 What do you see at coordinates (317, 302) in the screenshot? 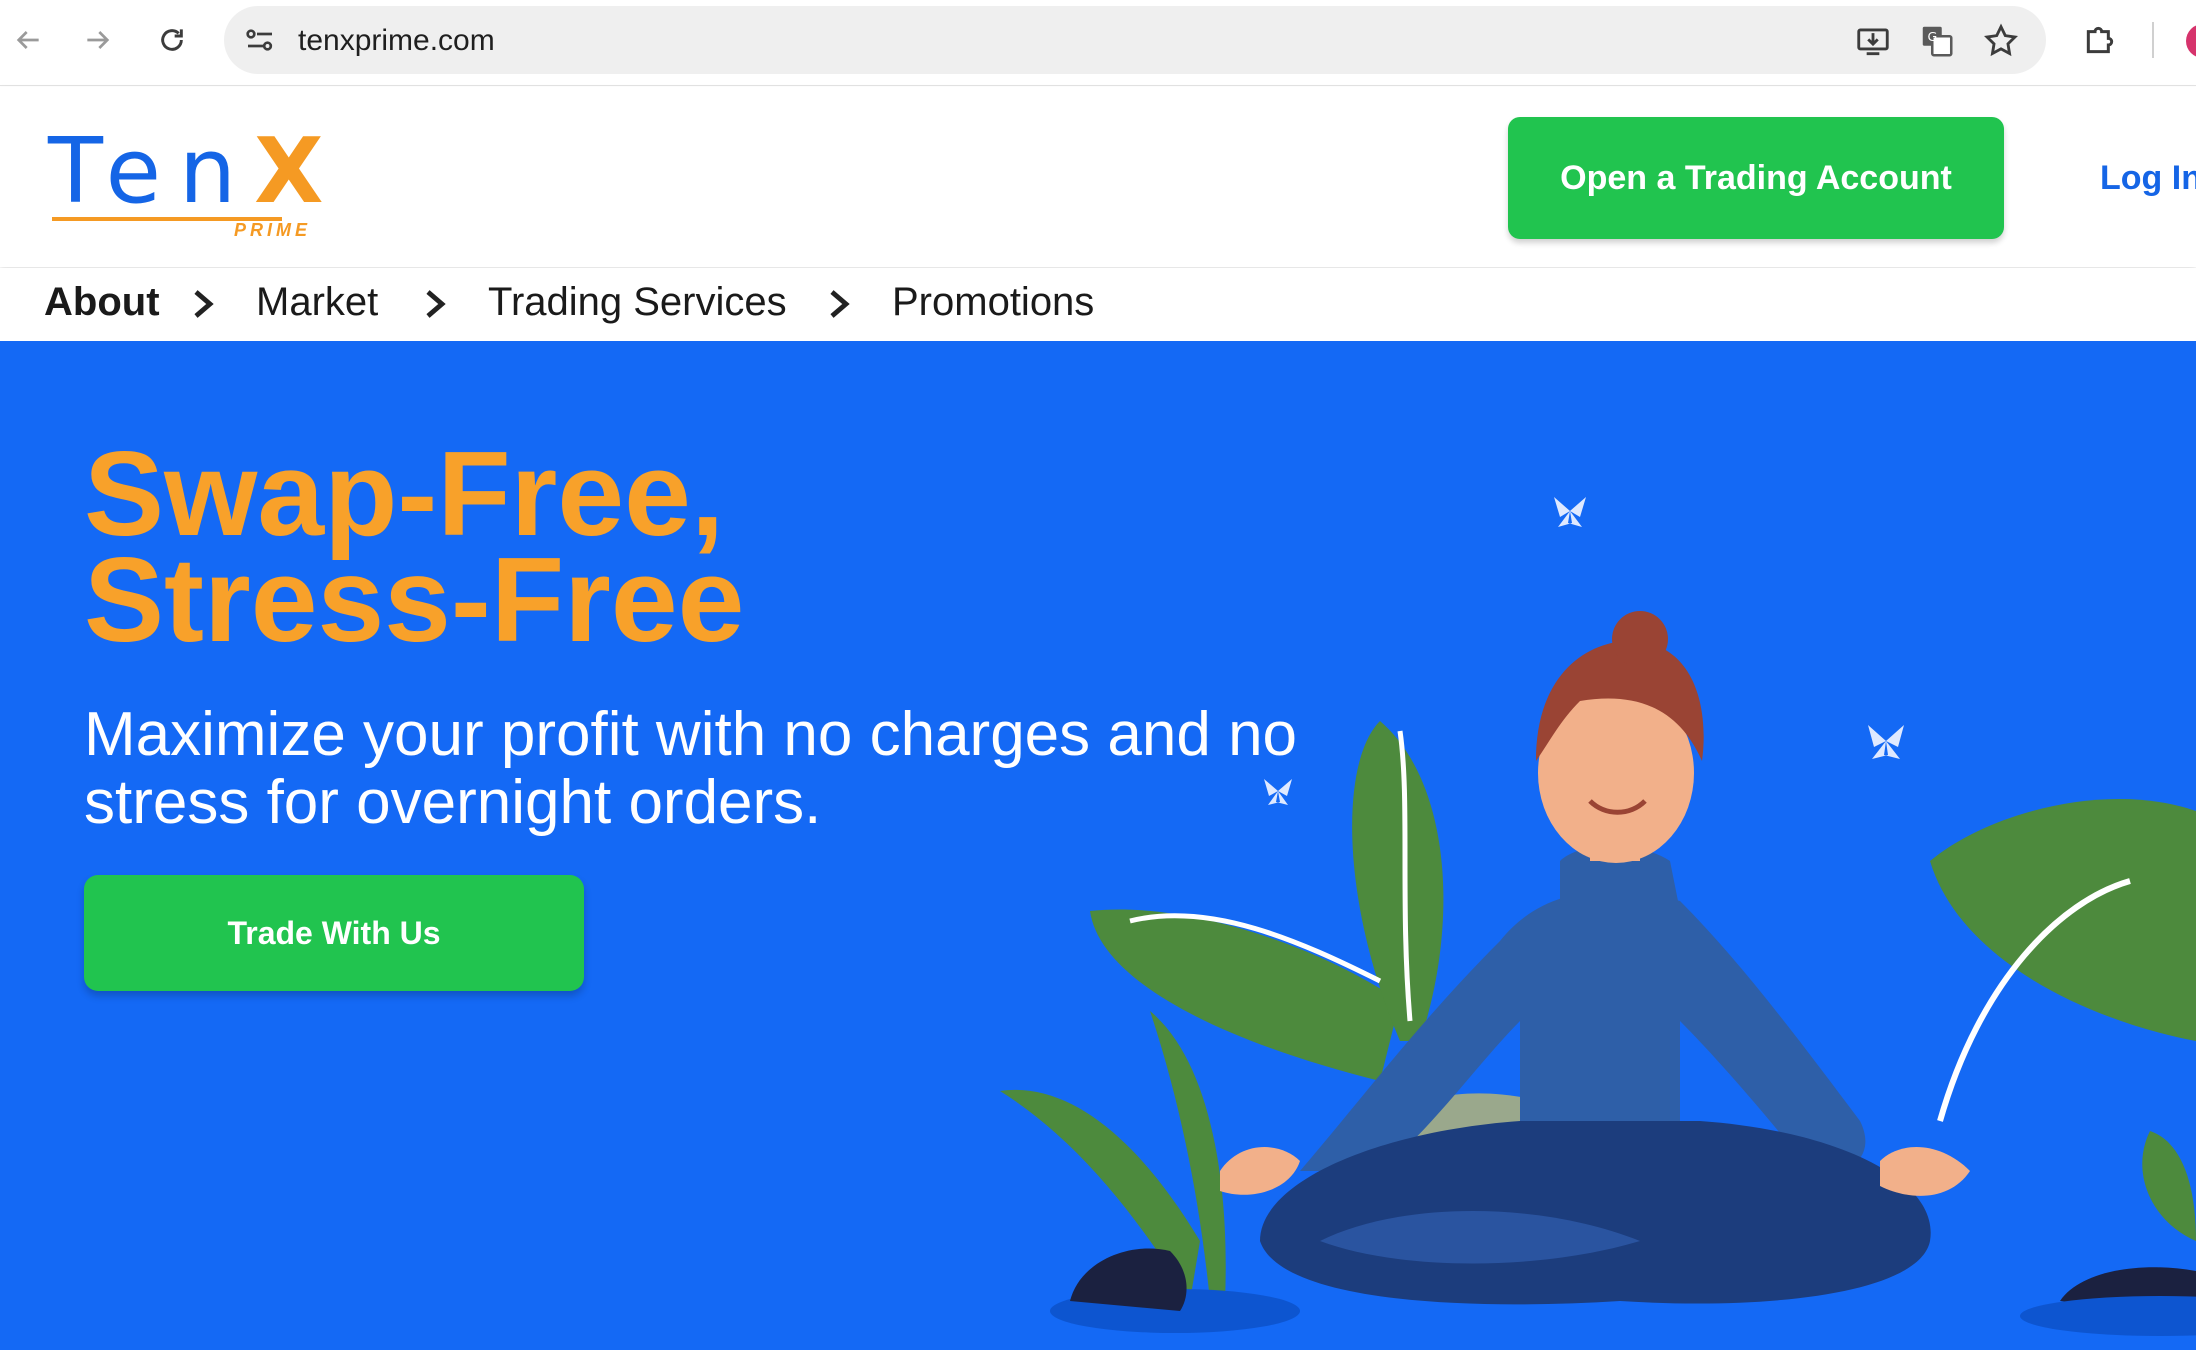
I see `menu-item-market: Market` at bounding box center [317, 302].